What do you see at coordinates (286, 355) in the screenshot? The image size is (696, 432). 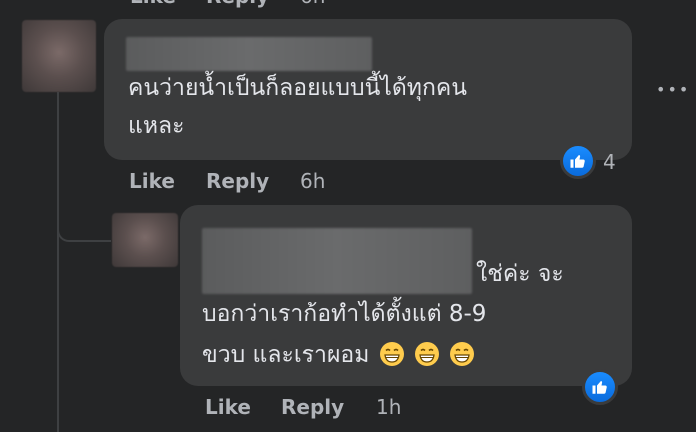 I see `reply-text: ขวบ และเราผอม` at bounding box center [286, 355].